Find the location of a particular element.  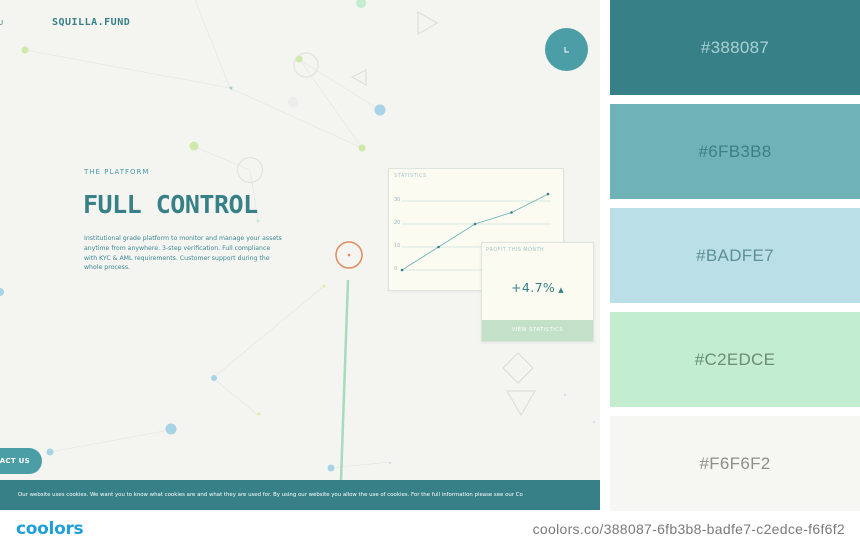

swatch-hex-label: #F6F6F2 is located at coordinates (735, 463).